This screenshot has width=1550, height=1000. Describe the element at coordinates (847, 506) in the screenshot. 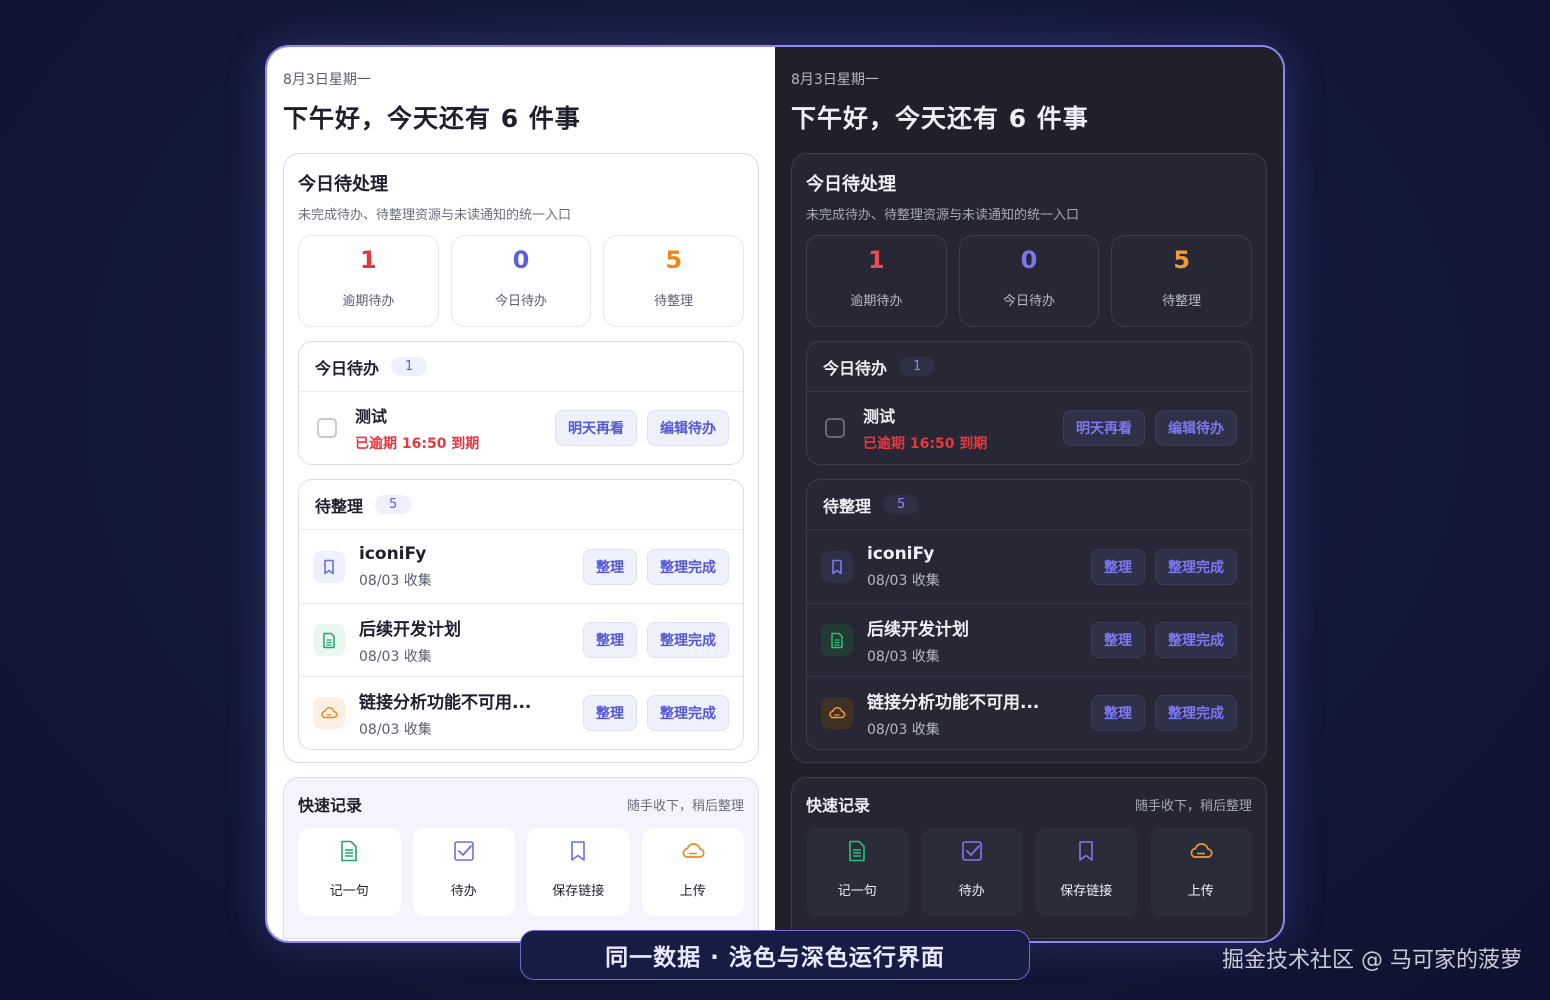

I see `section-title: 待整理` at that location.